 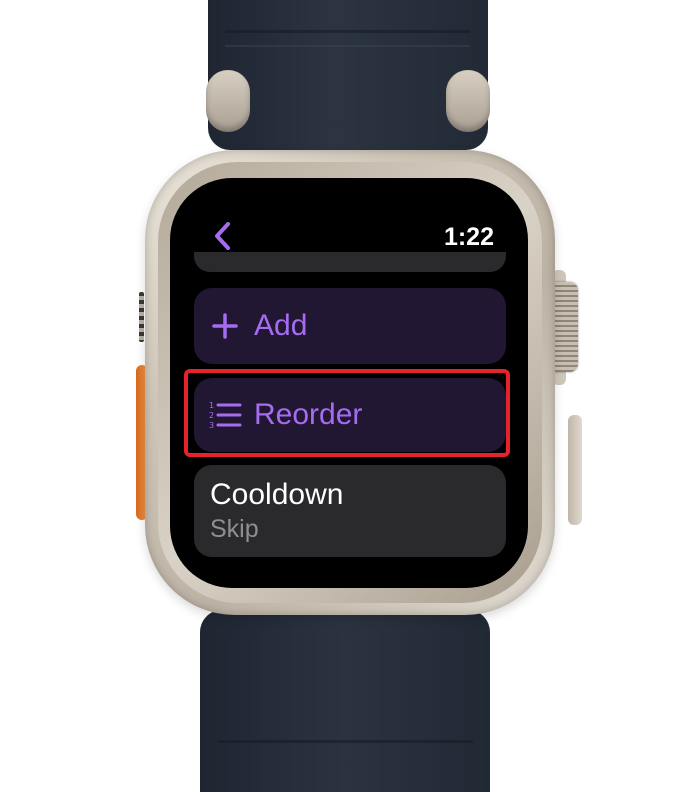 I want to click on add-label: Add, so click(x=281, y=325).